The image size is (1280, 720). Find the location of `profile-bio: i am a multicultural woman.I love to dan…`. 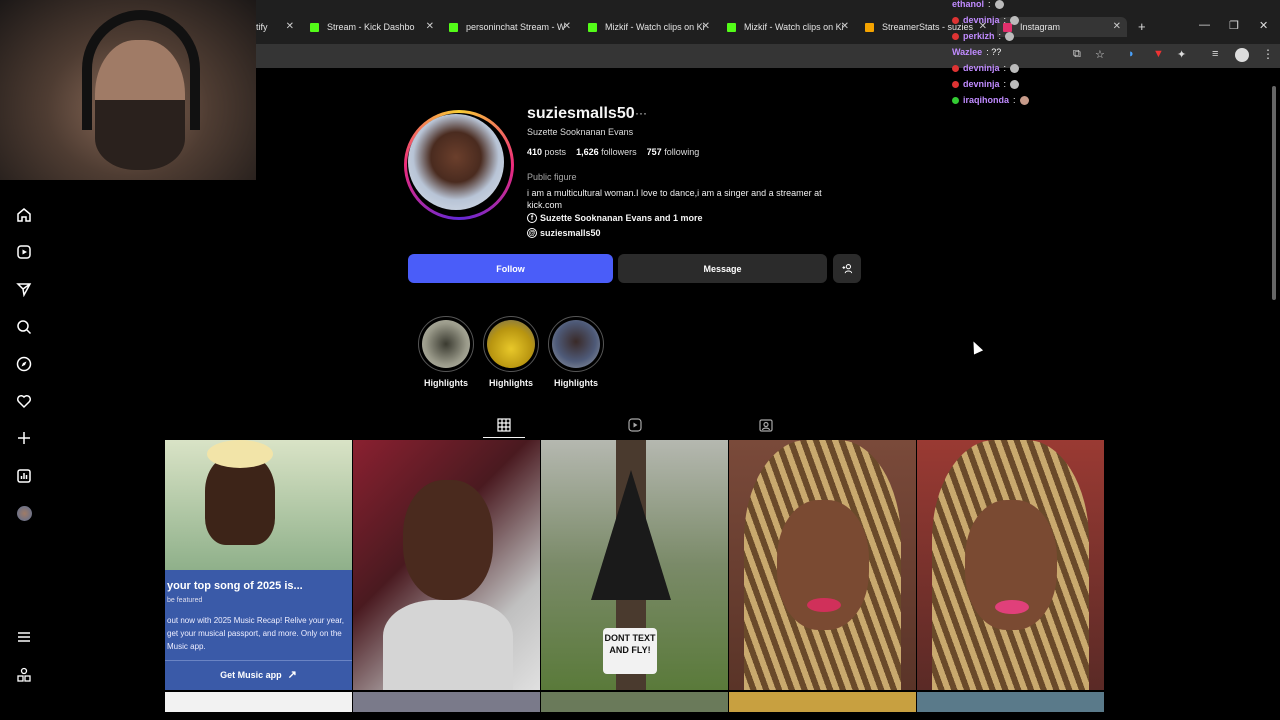

profile-bio: i am a multicultural woman.I love to dan… is located at coordinates (674, 199).